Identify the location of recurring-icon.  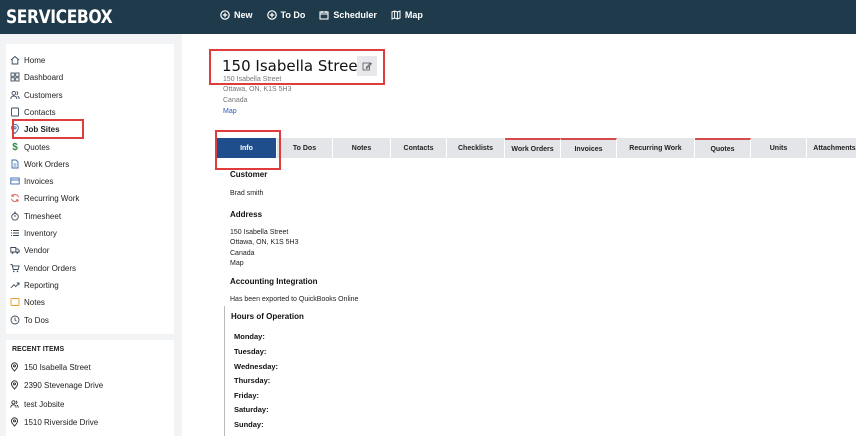
(15, 198).